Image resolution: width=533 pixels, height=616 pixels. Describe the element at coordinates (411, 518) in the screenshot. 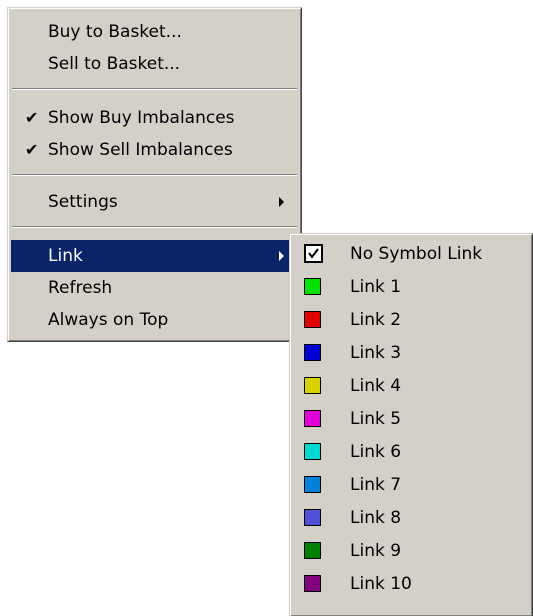

I see `submenu-item-link-8: Link 8` at that location.